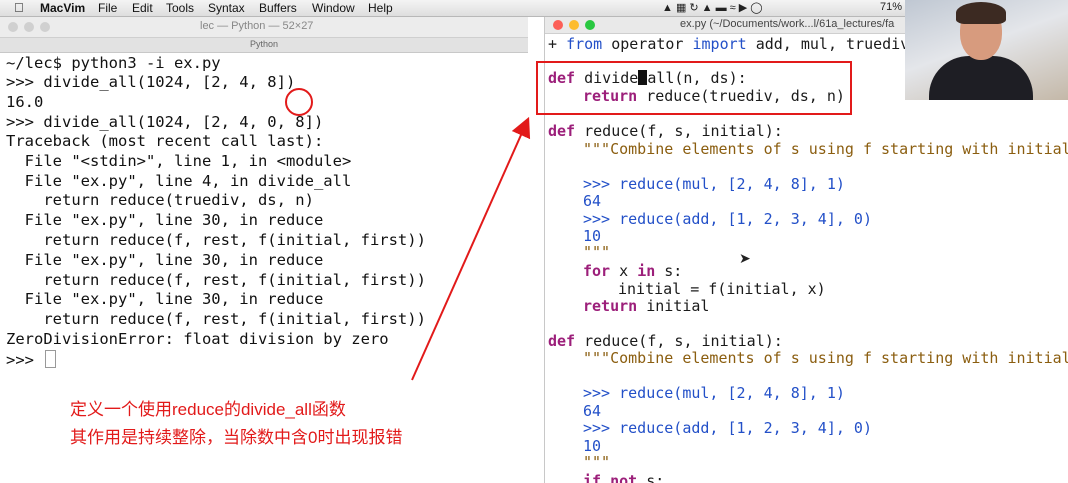  I want to click on caption-line-1: 定义一个使用reduce的divide_all函数, so click(208, 409).